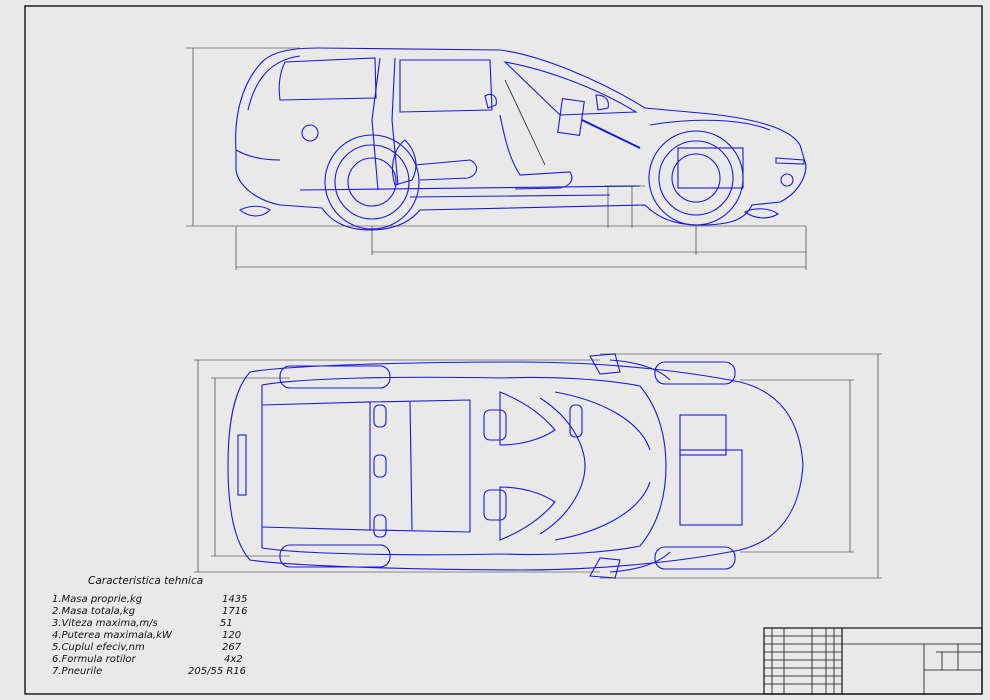 The width and height of the screenshot is (990, 700). What do you see at coordinates (98, 647) in the screenshot?
I see `spec-label: 5.Cuplul efeciv,nm` at bounding box center [98, 647].